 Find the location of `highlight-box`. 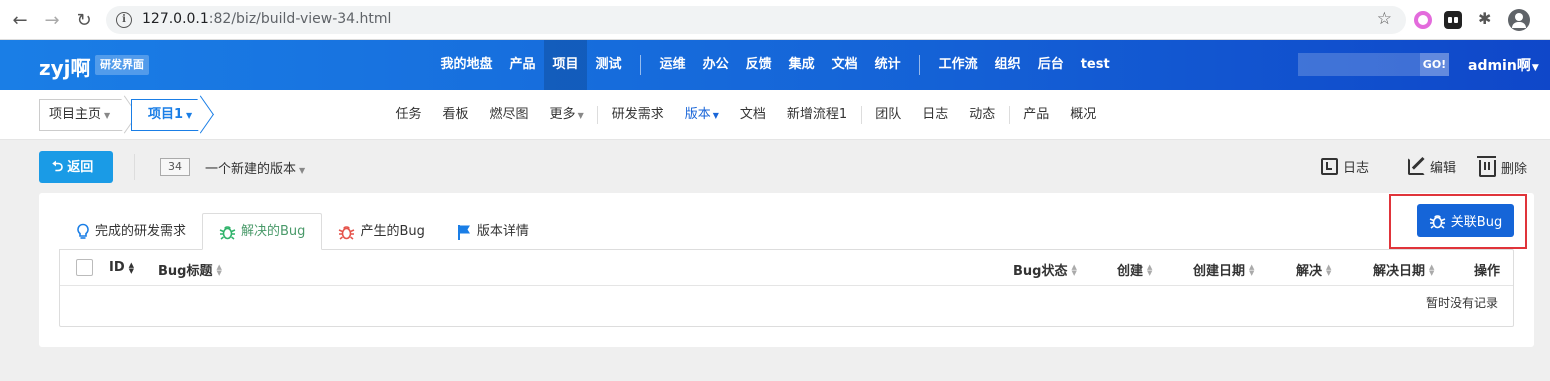

highlight-box is located at coordinates (1458, 221).